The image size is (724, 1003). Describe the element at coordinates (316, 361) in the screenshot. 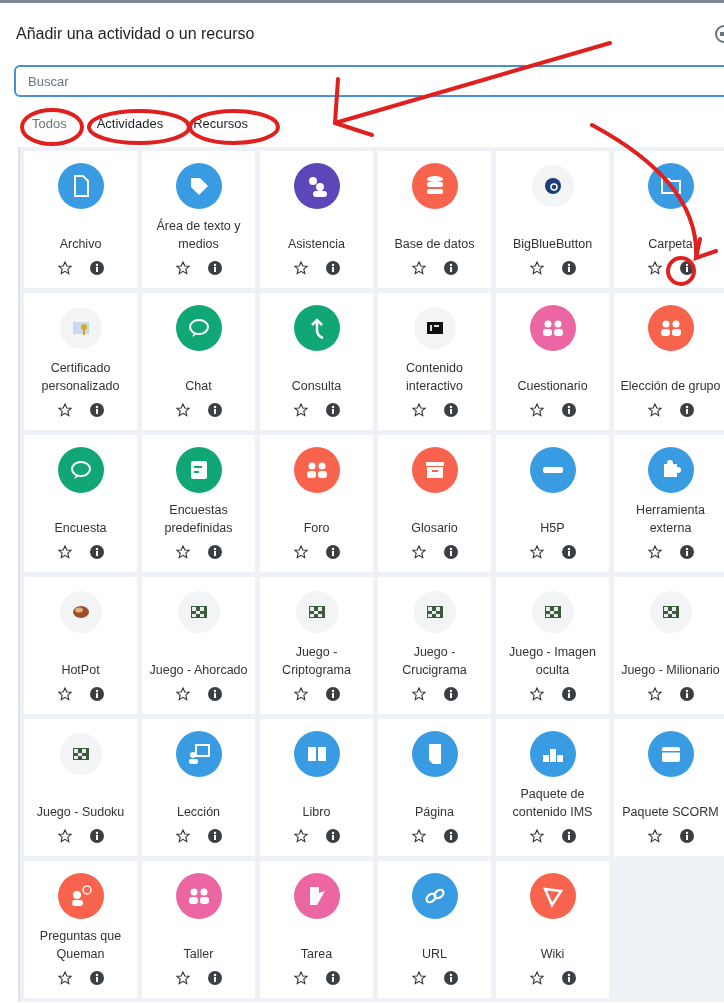

I see `activity-card: Consulta` at that location.